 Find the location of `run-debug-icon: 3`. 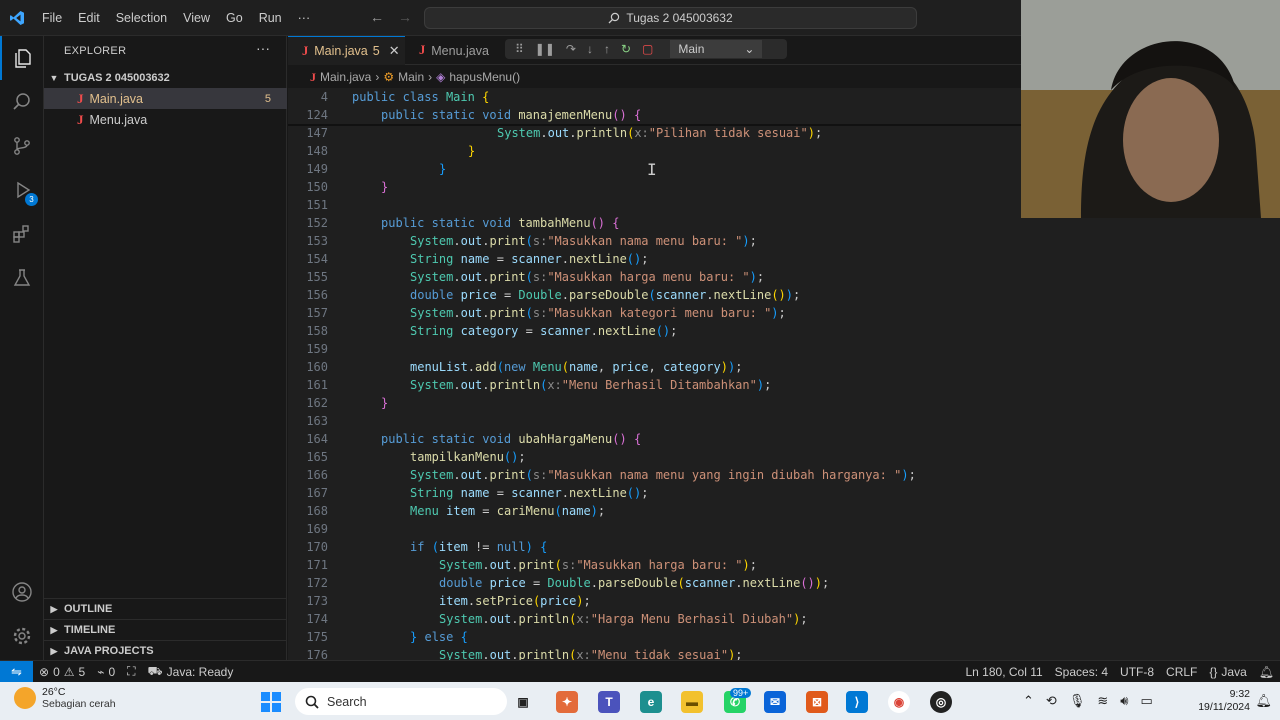

run-debug-icon: 3 is located at coordinates (22, 190).